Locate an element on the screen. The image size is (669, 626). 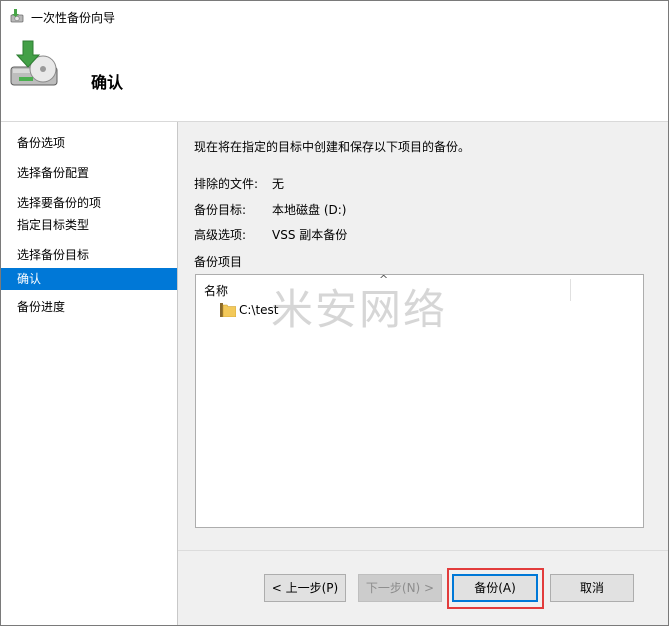
button-area-divider is located at coordinates (423, 550).